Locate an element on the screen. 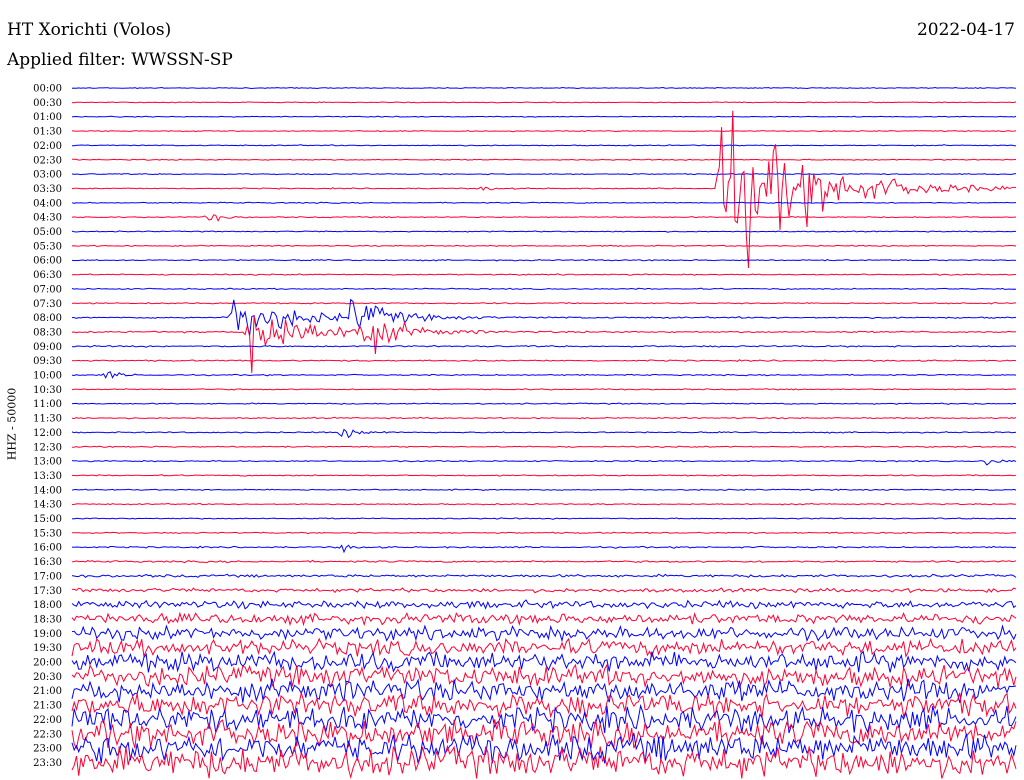  row-time-label: 01:00 is located at coordinates (47, 117).